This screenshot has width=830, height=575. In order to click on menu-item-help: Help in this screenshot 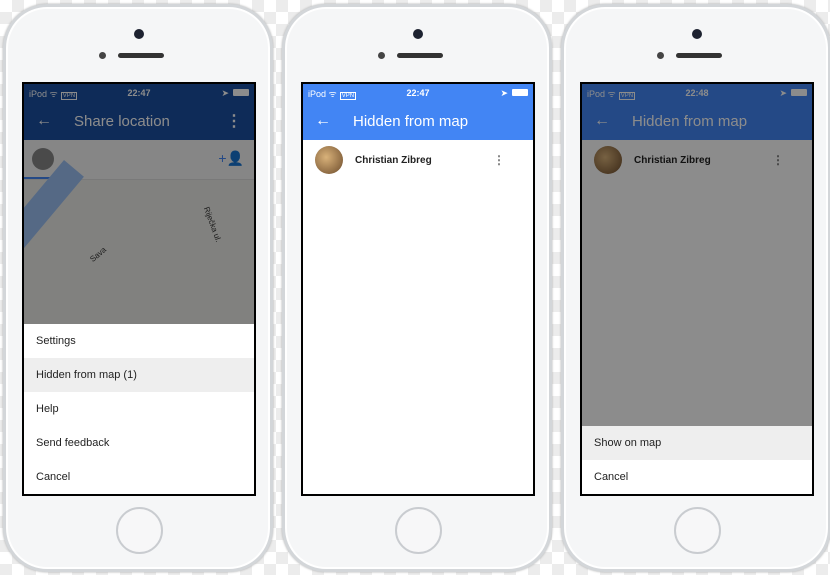, I will do `click(139, 409)`.